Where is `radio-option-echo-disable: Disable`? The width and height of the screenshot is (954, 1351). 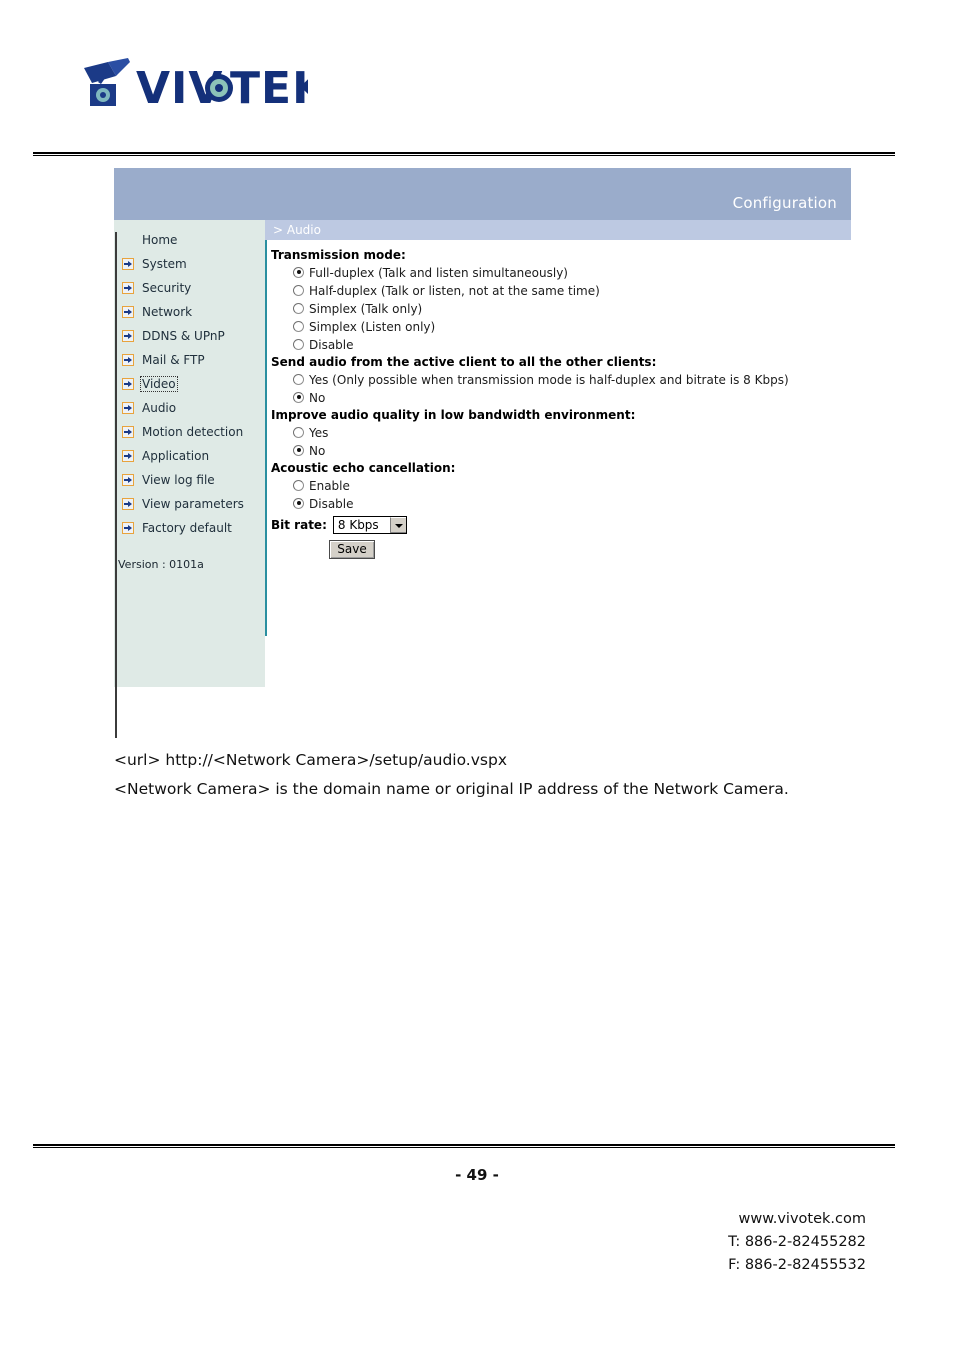 radio-option-echo-disable: Disable is located at coordinates (572, 503).